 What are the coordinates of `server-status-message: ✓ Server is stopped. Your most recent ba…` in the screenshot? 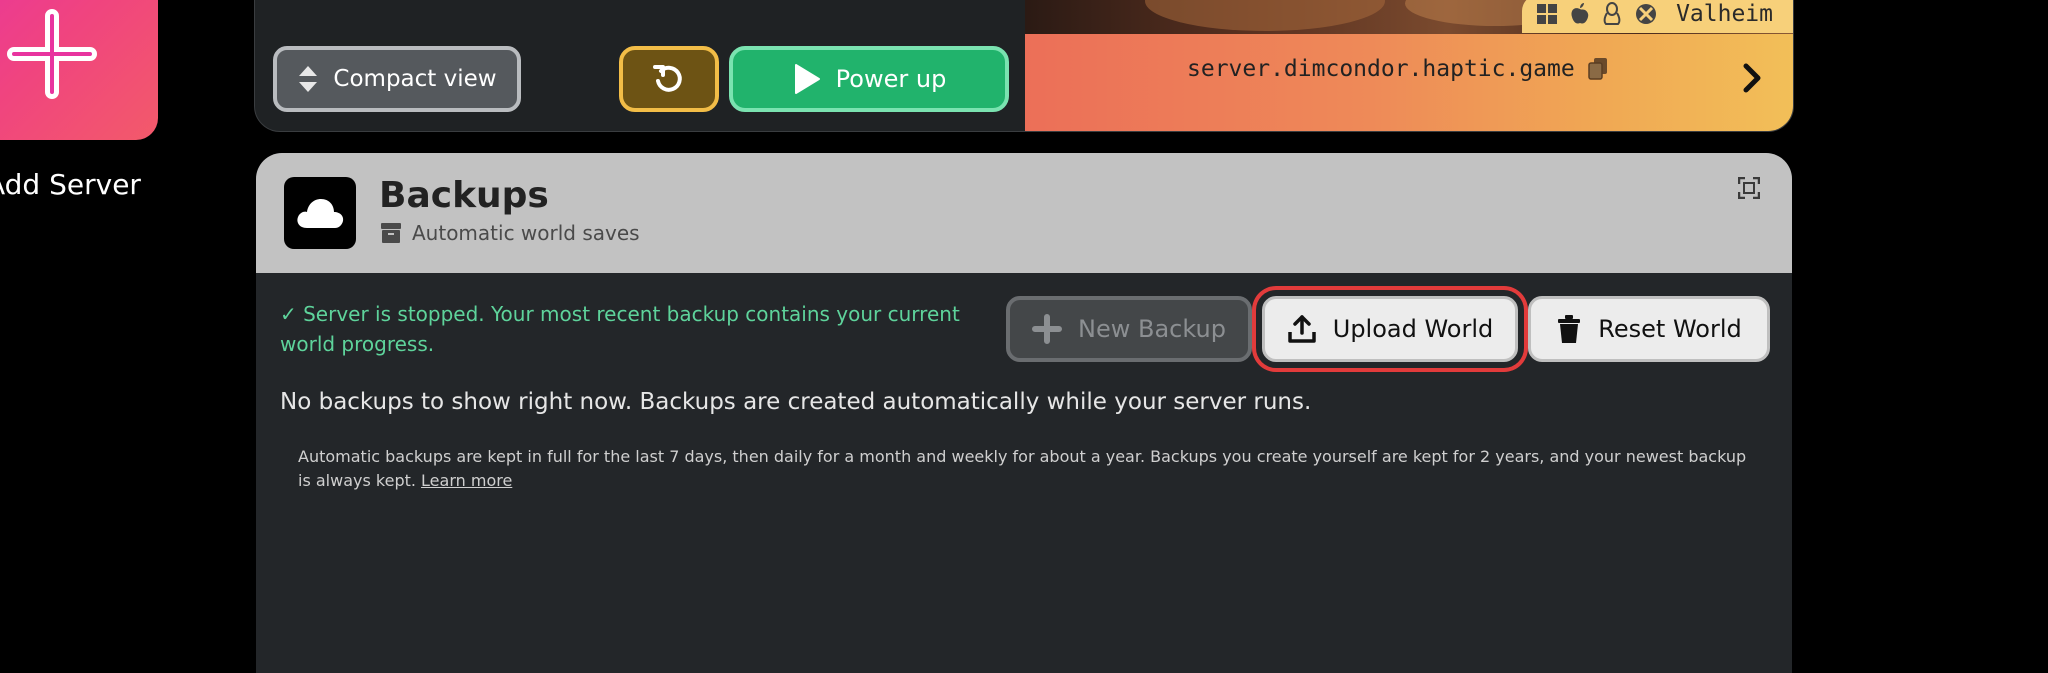 It's located at (620, 329).